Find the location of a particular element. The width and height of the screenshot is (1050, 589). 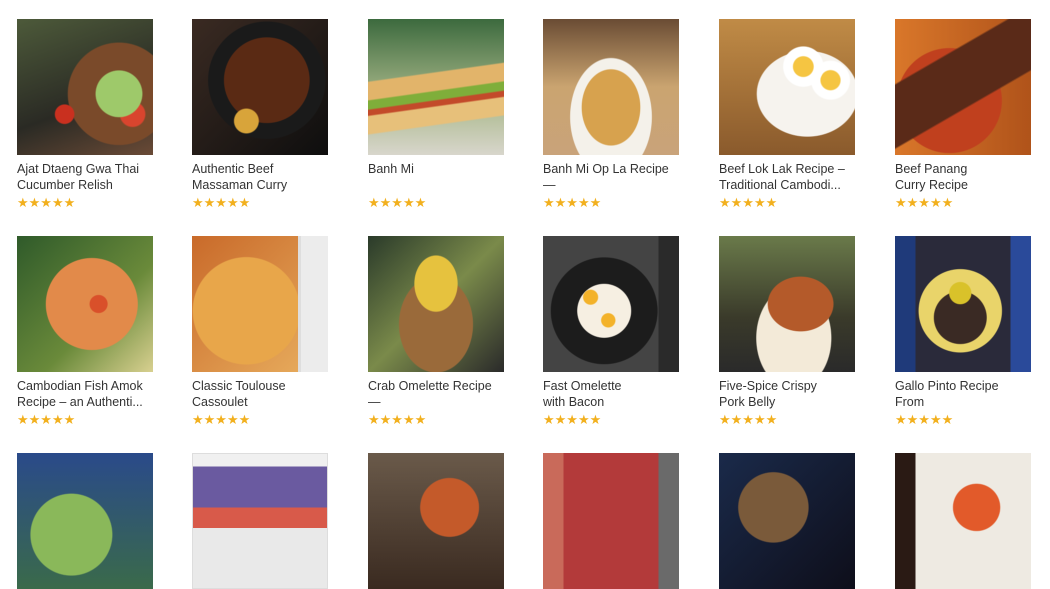

recipe-title: Gallo Pinto Recipe From Costa Rica is located at coordinates (963, 394).